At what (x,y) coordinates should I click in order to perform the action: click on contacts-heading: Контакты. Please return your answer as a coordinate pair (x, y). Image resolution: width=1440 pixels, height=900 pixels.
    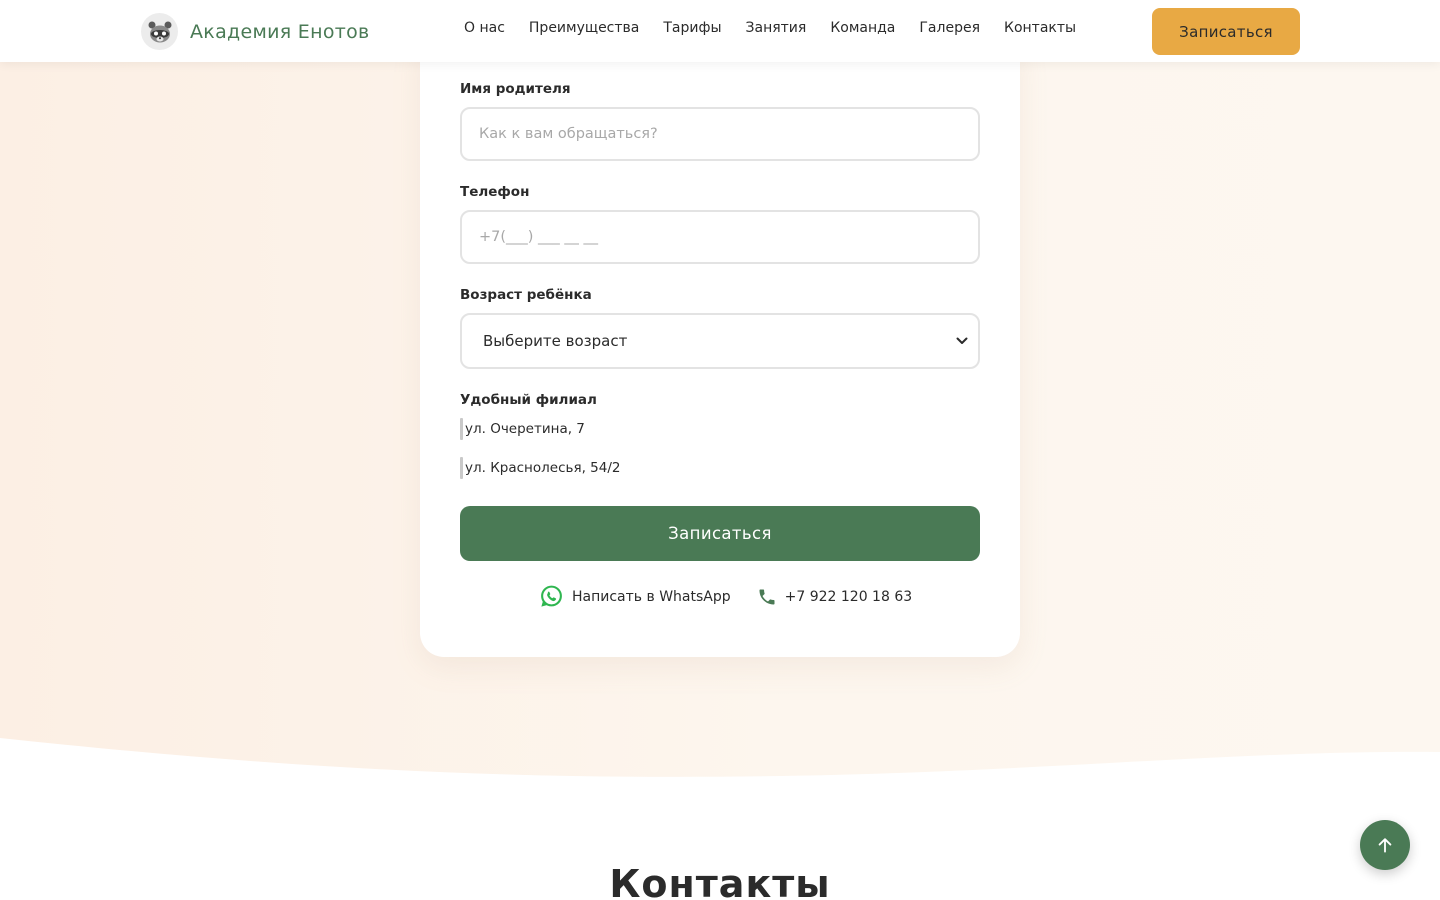
    Looking at the image, I should click on (720, 881).